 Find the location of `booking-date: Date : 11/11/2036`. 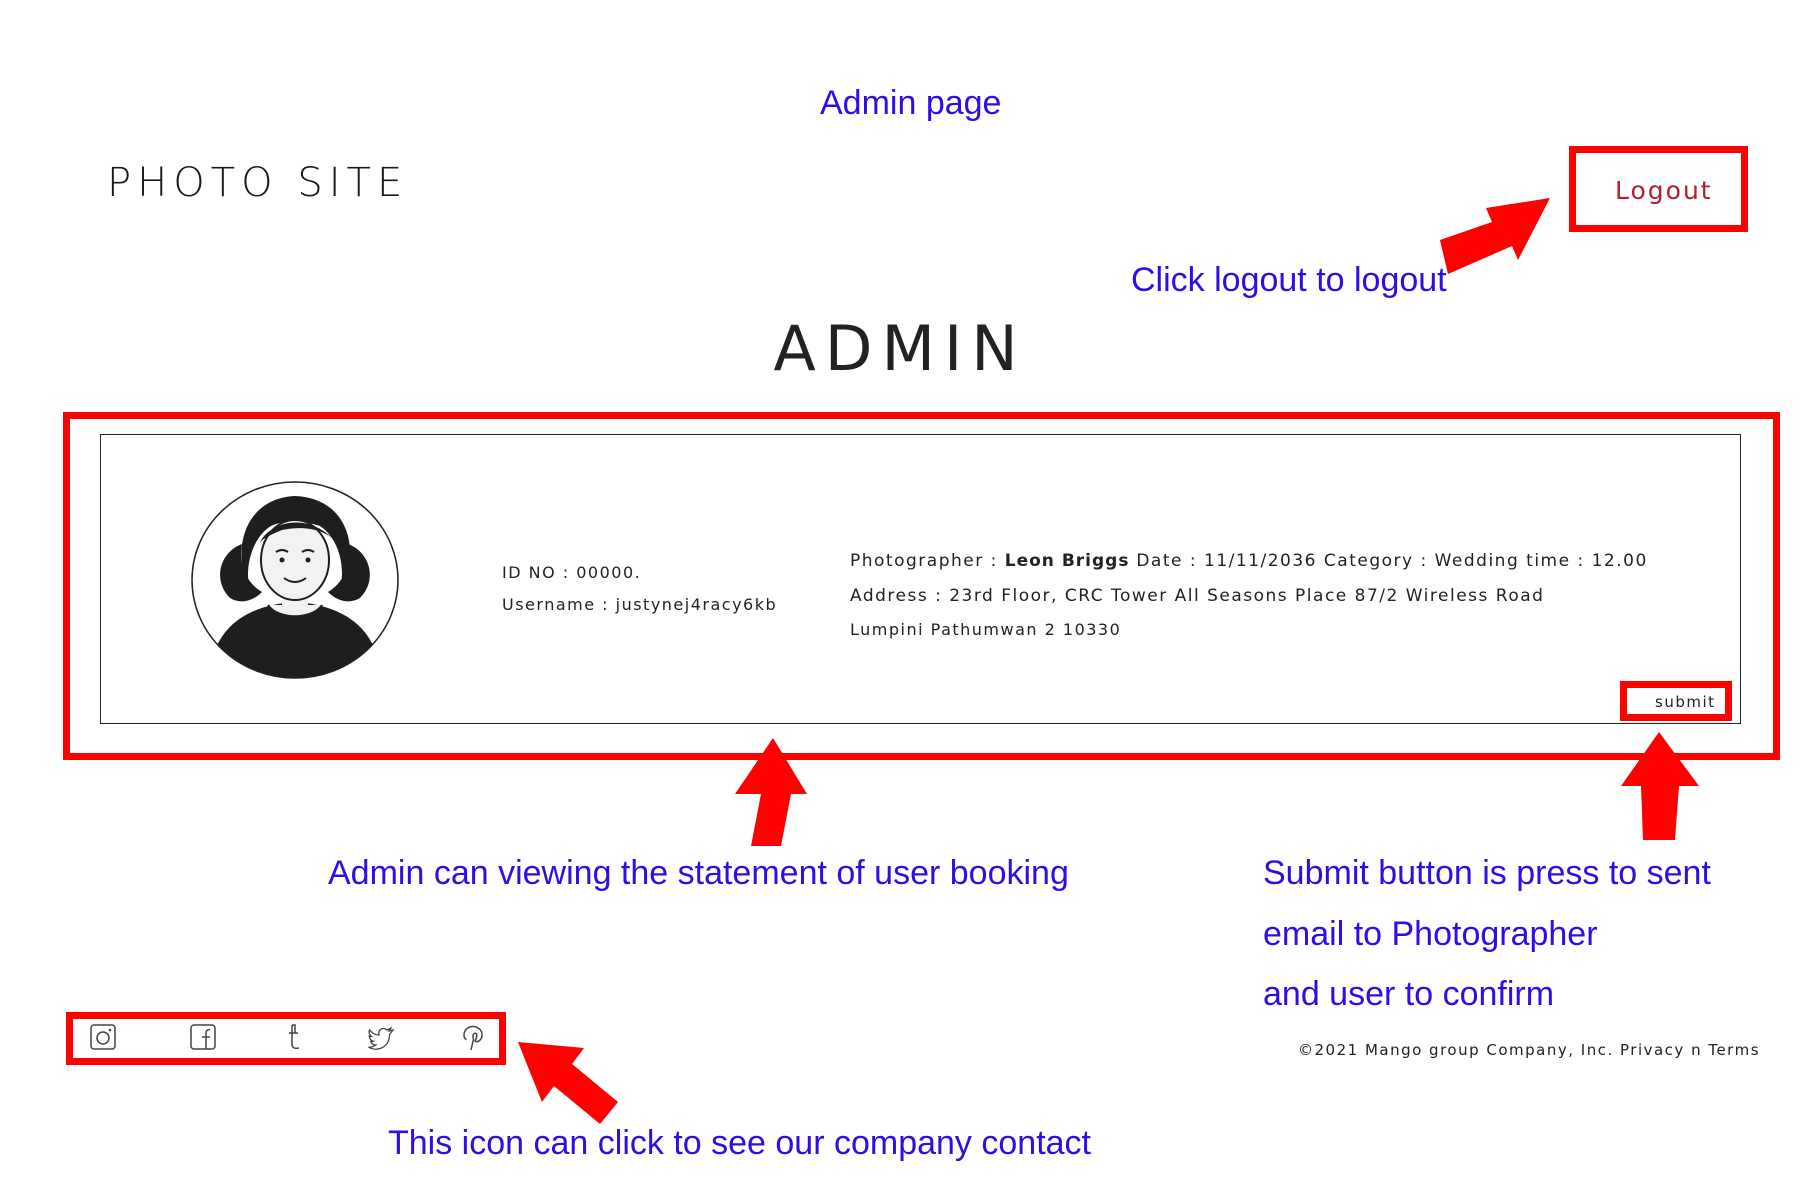

booking-date: Date : 11/11/2036 is located at coordinates (1223, 561).